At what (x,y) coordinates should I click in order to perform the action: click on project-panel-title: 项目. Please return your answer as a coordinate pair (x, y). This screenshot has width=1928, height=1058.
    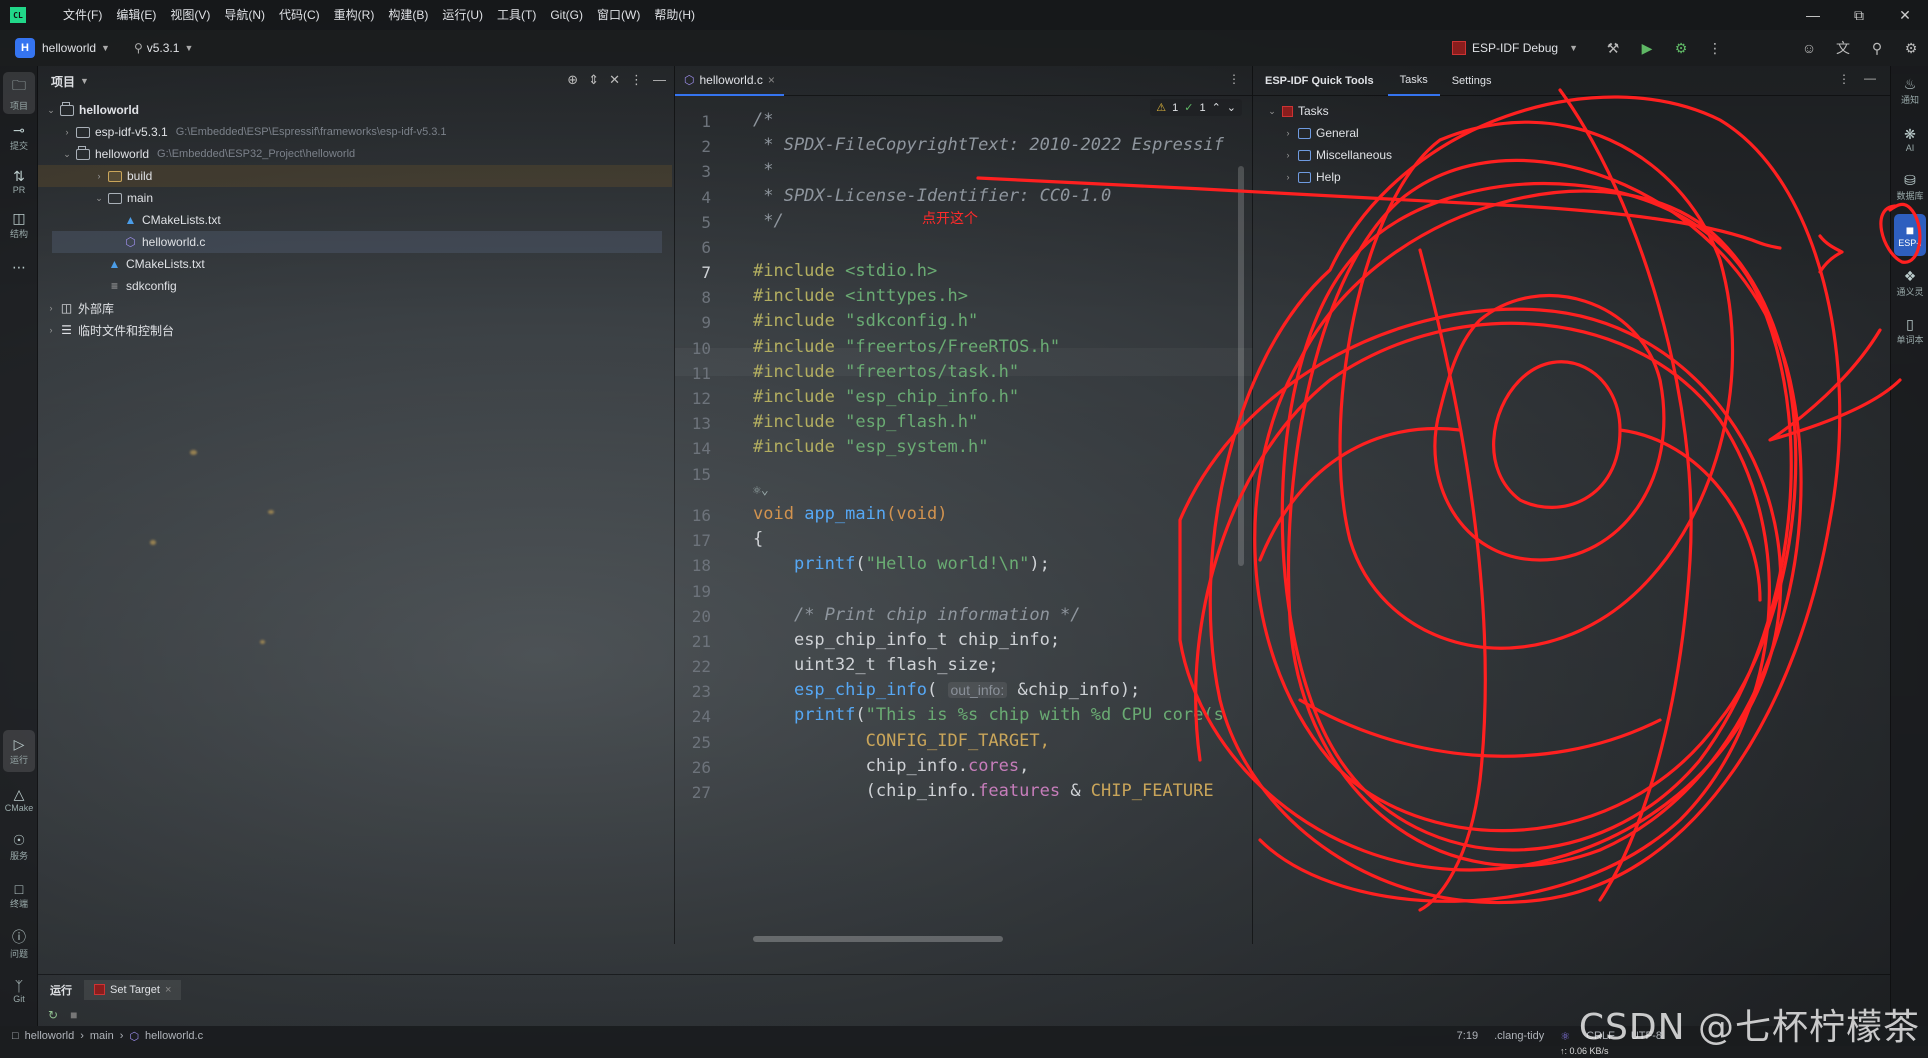
    Looking at the image, I should click on (63, 81).